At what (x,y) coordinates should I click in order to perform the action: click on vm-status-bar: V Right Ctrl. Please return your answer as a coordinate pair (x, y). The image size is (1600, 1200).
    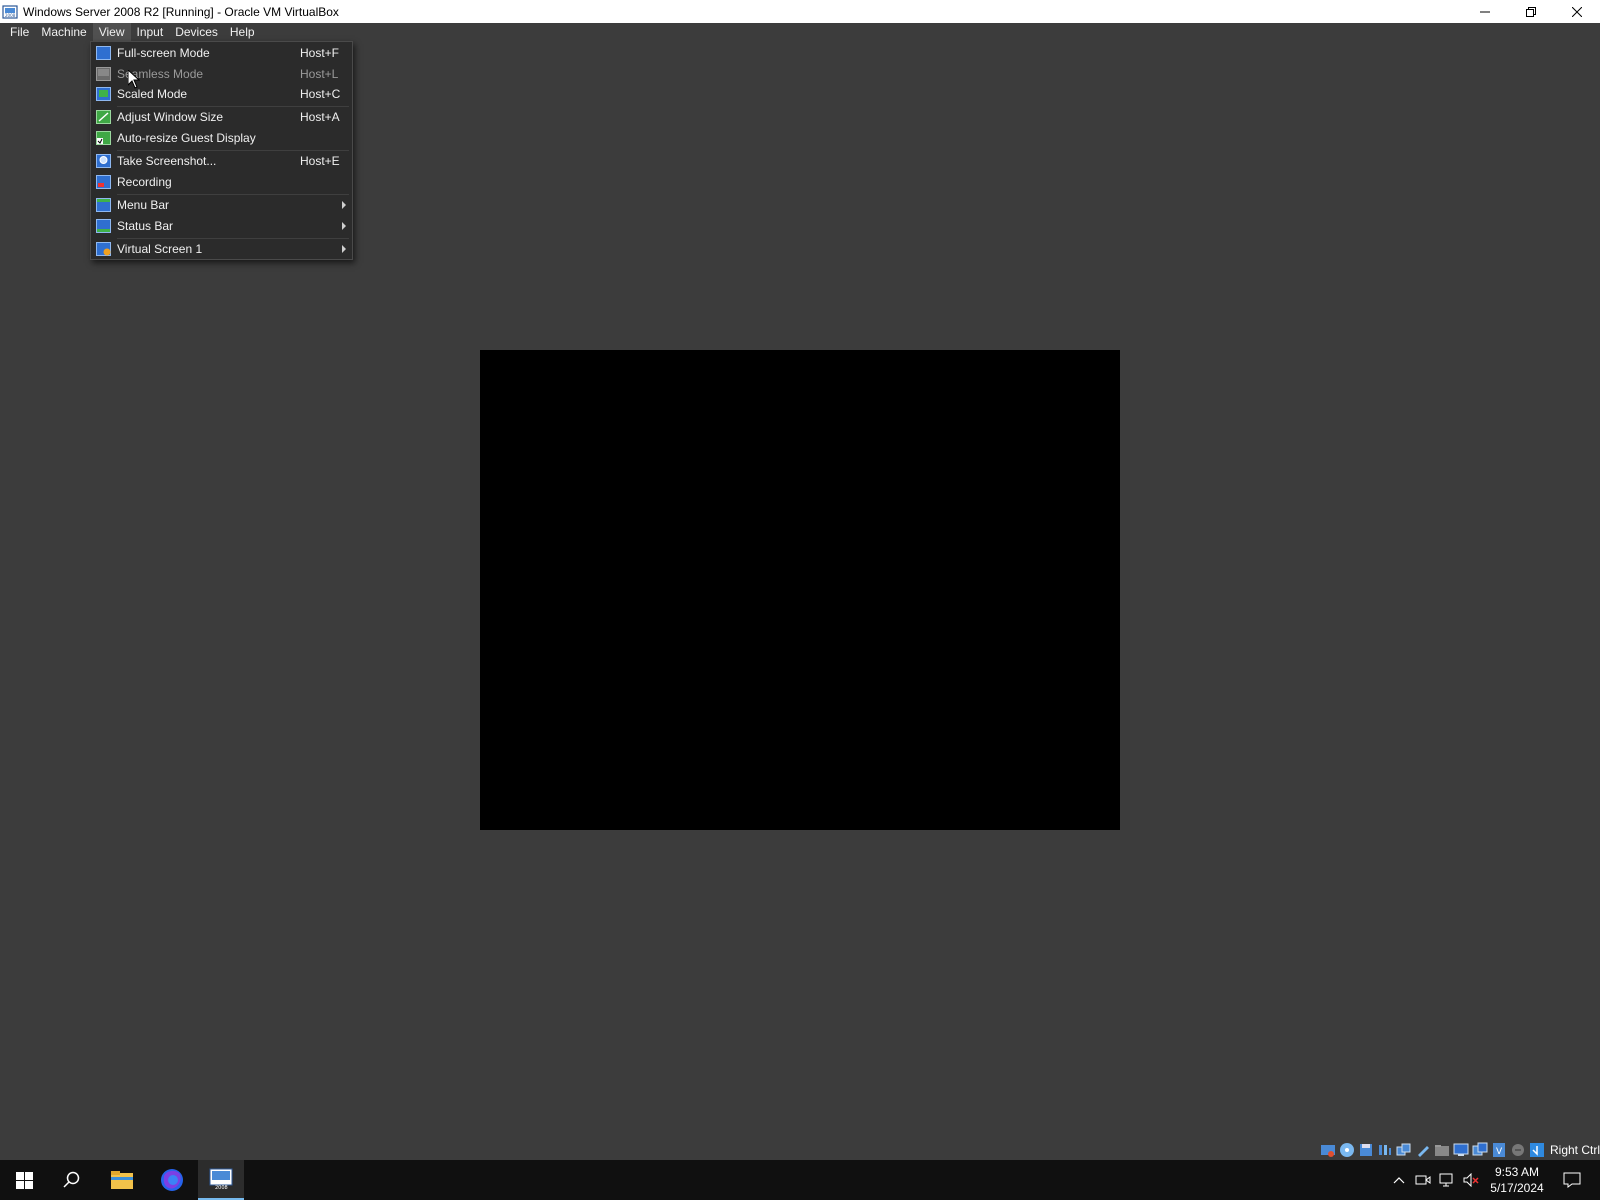
    Looking at the image, I should click on (1460, 1150).